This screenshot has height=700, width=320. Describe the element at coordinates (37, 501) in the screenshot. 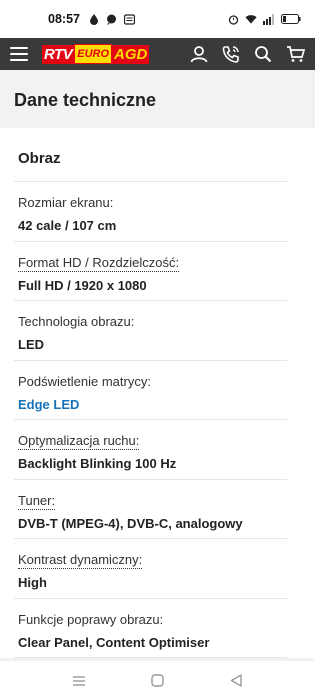

I see `spec-label-tooltip: Tuner:` at that location.